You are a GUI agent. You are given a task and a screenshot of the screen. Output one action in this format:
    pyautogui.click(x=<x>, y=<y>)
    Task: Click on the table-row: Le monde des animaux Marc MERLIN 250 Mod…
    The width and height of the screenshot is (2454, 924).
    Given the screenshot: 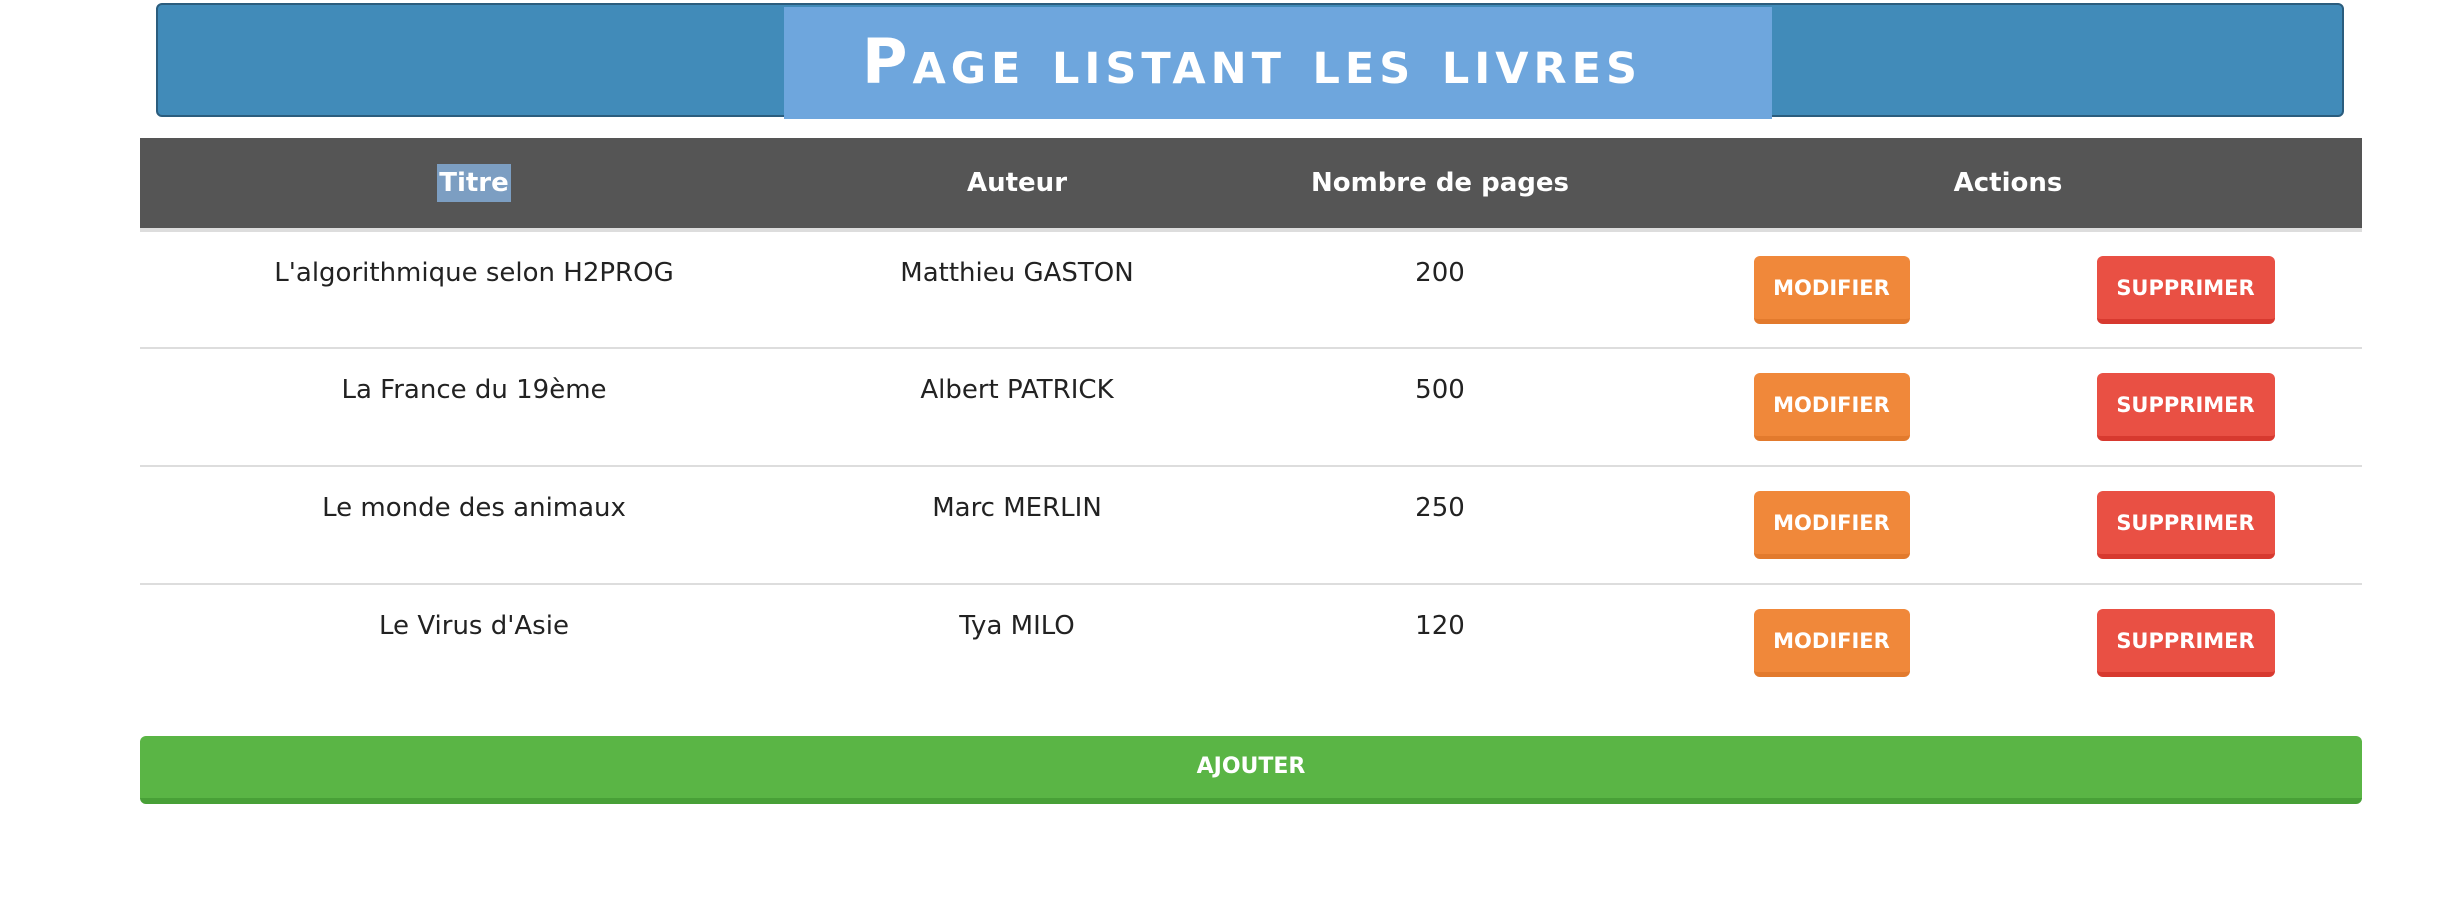 What is the action you would take?
    pyautogui.click(x=1251, y=525)
    